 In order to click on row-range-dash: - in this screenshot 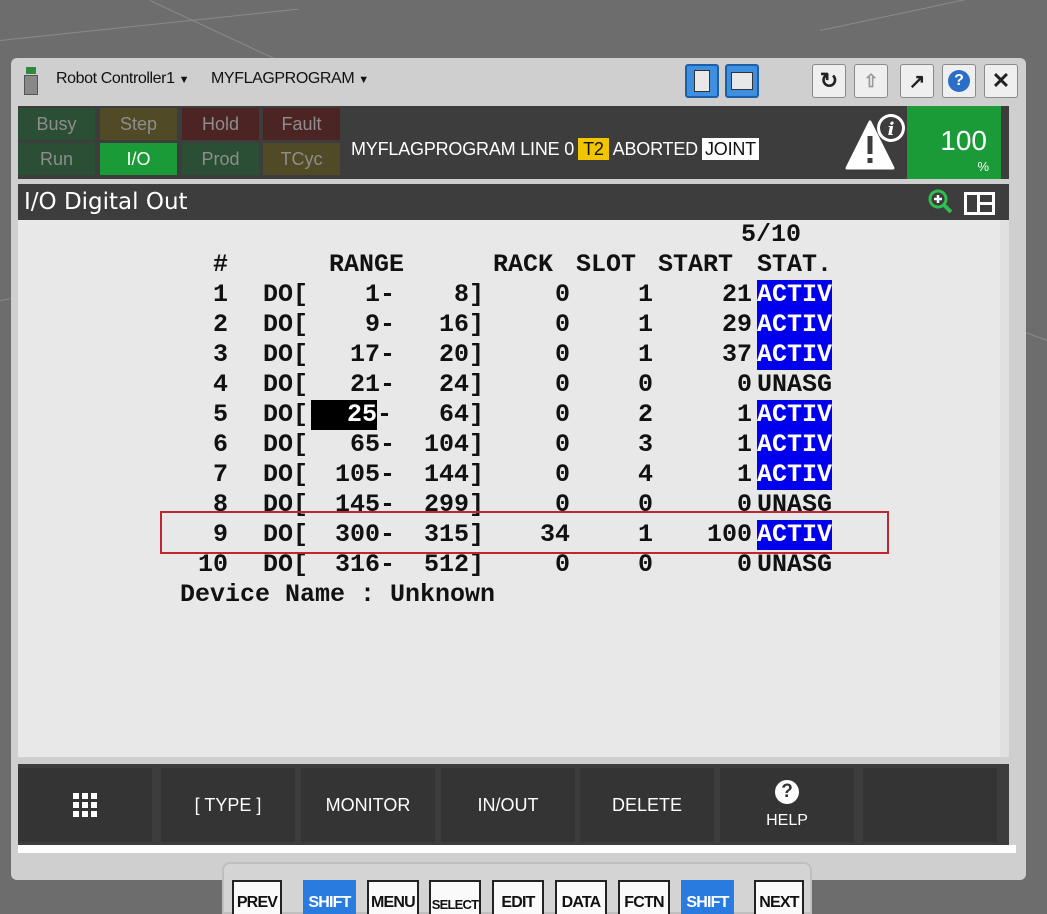, I will do `click(385, 414)`.